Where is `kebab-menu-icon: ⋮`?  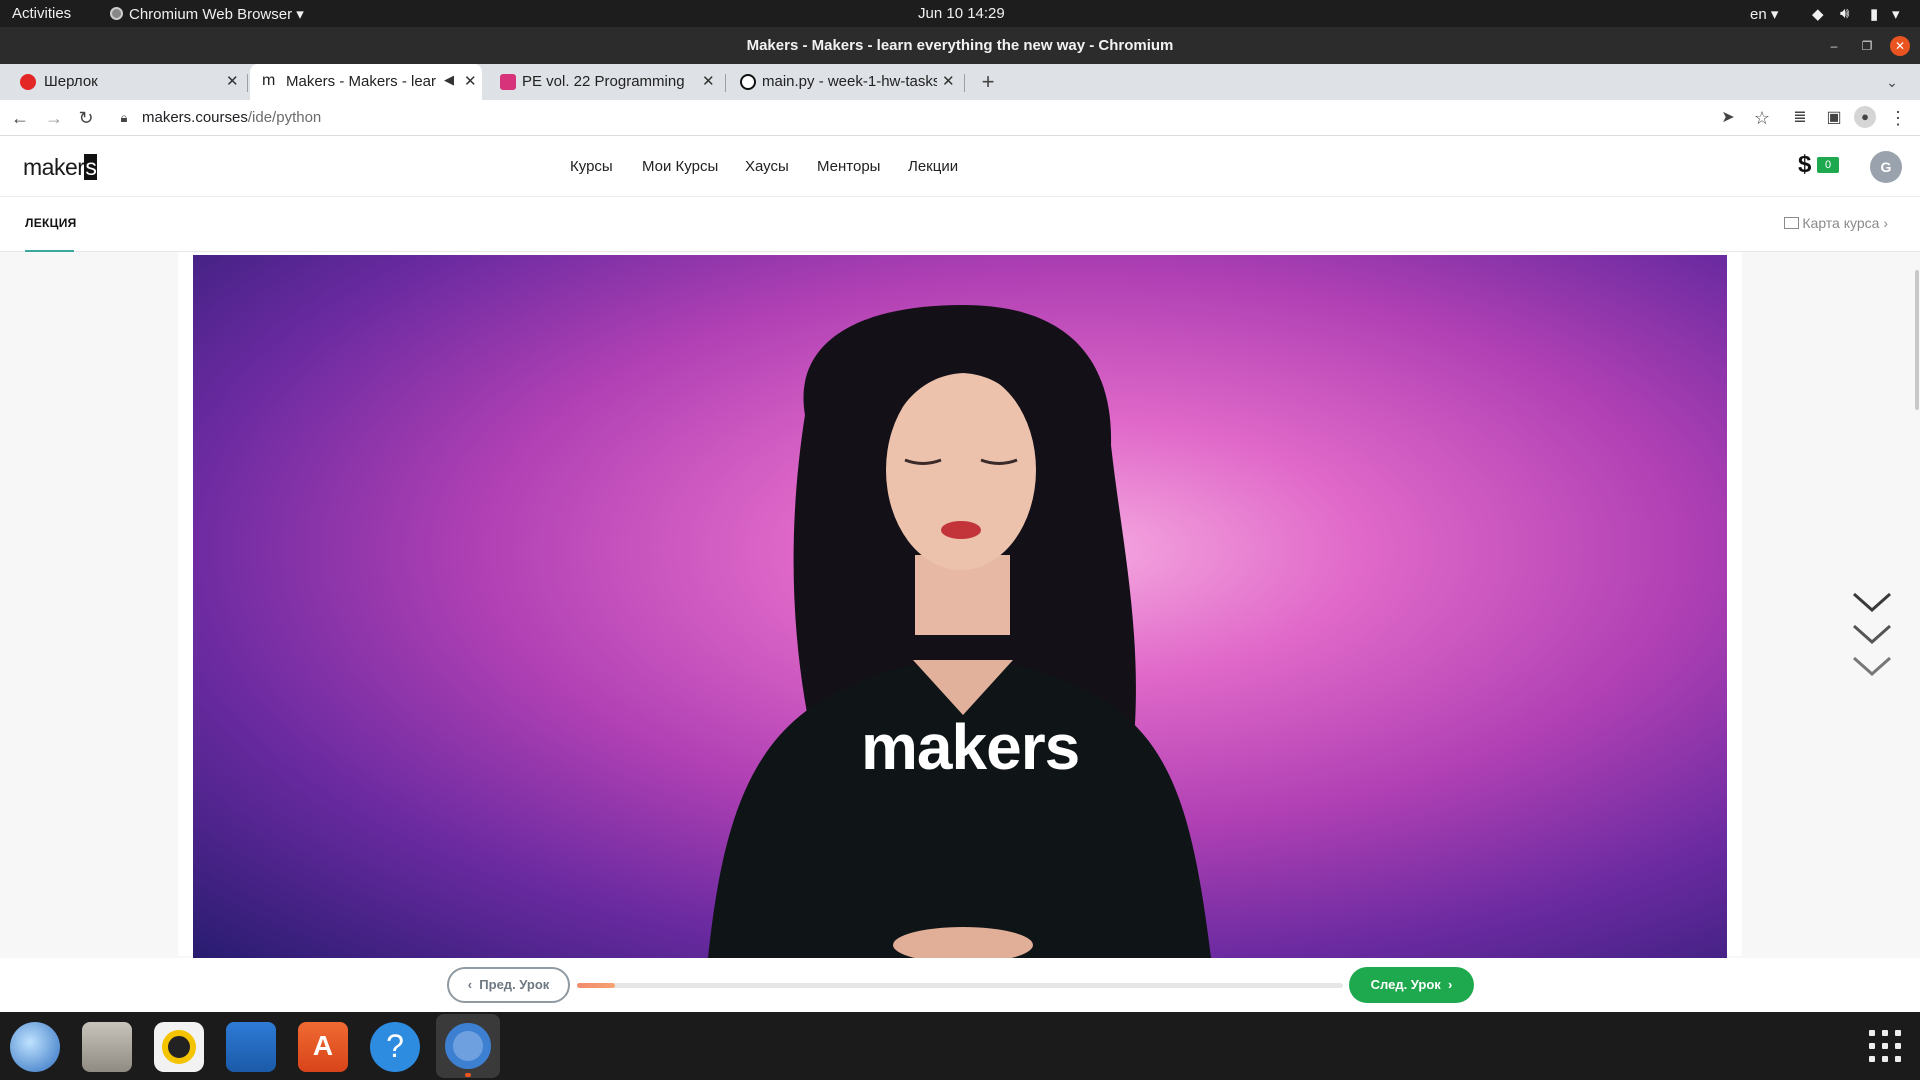
kebab-menu-icon: ⋮ is located at coordinates (1898, 118).